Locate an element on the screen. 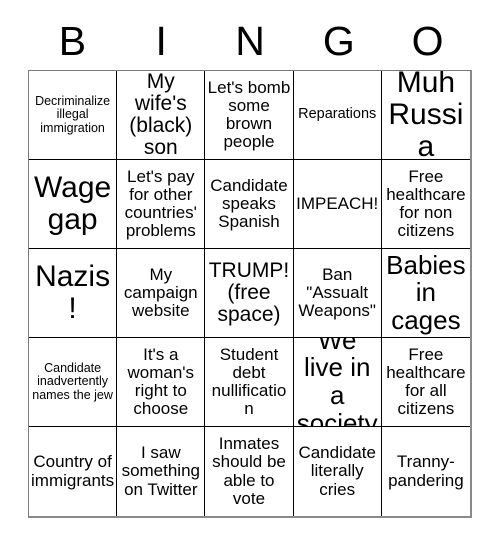  bingo-cell: It's a woman's right to choose is located at coordinates (161, 382).